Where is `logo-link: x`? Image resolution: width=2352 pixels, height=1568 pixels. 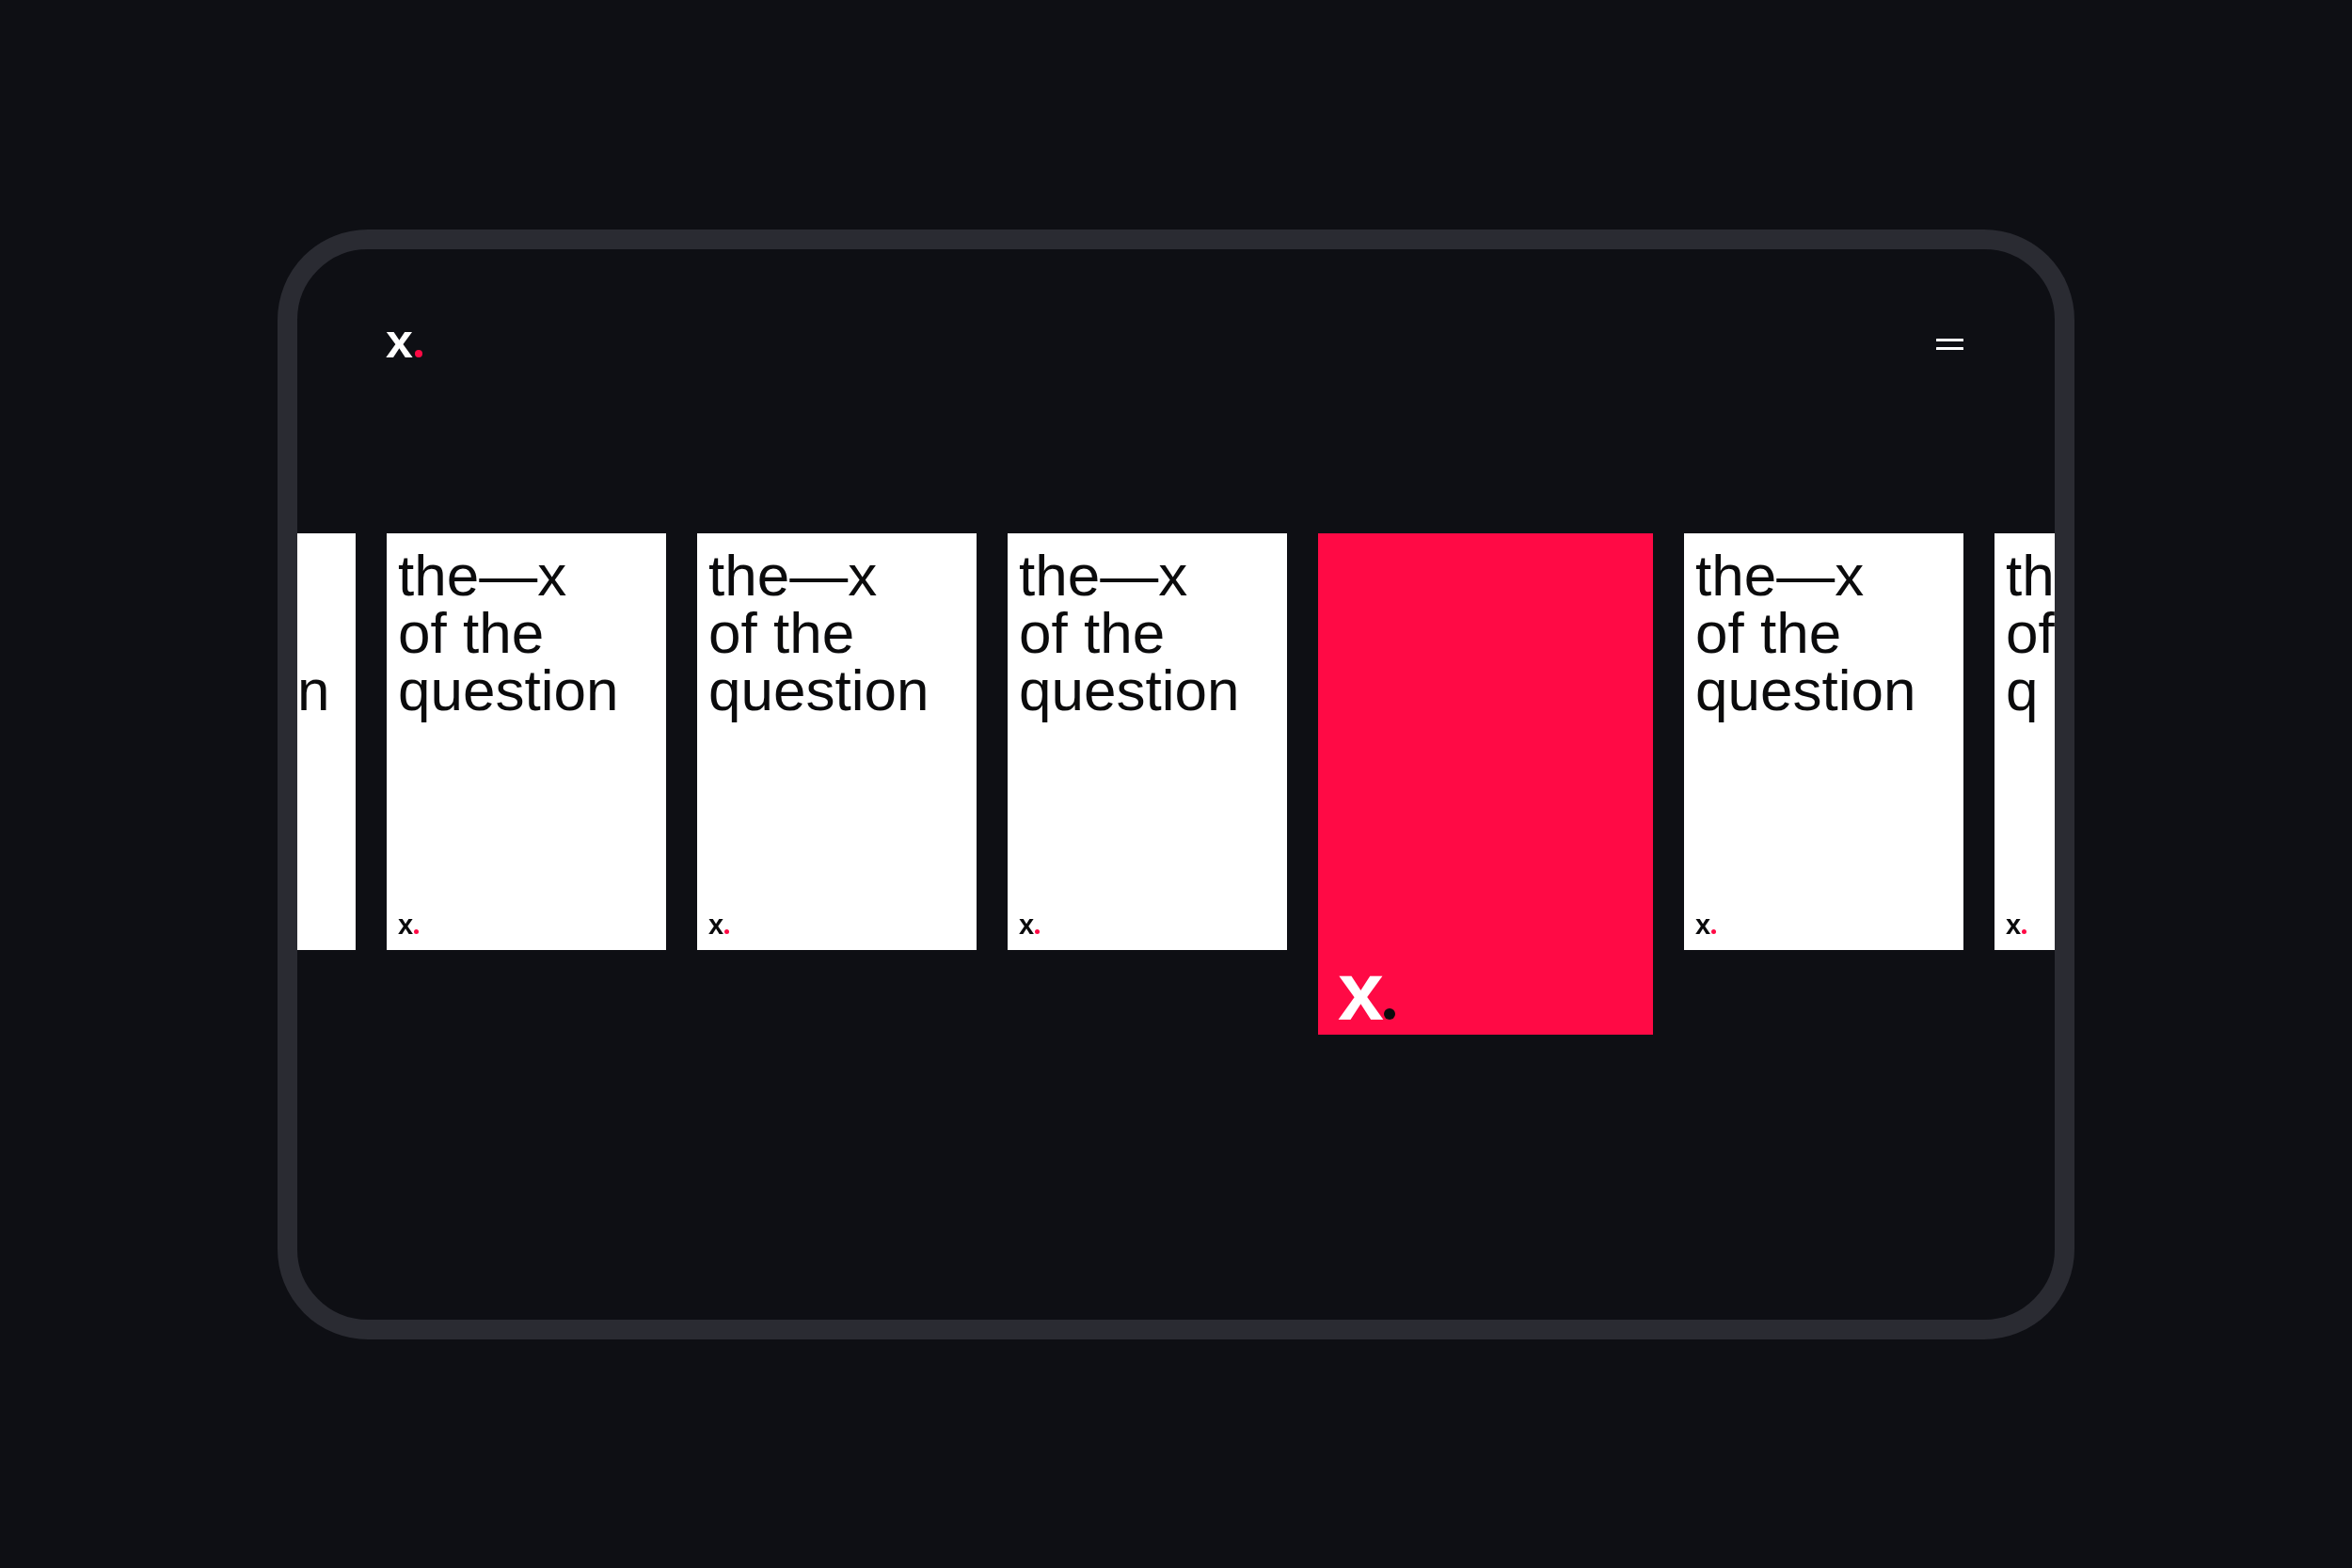
logo-link: x is located at coordinates (404, 340).